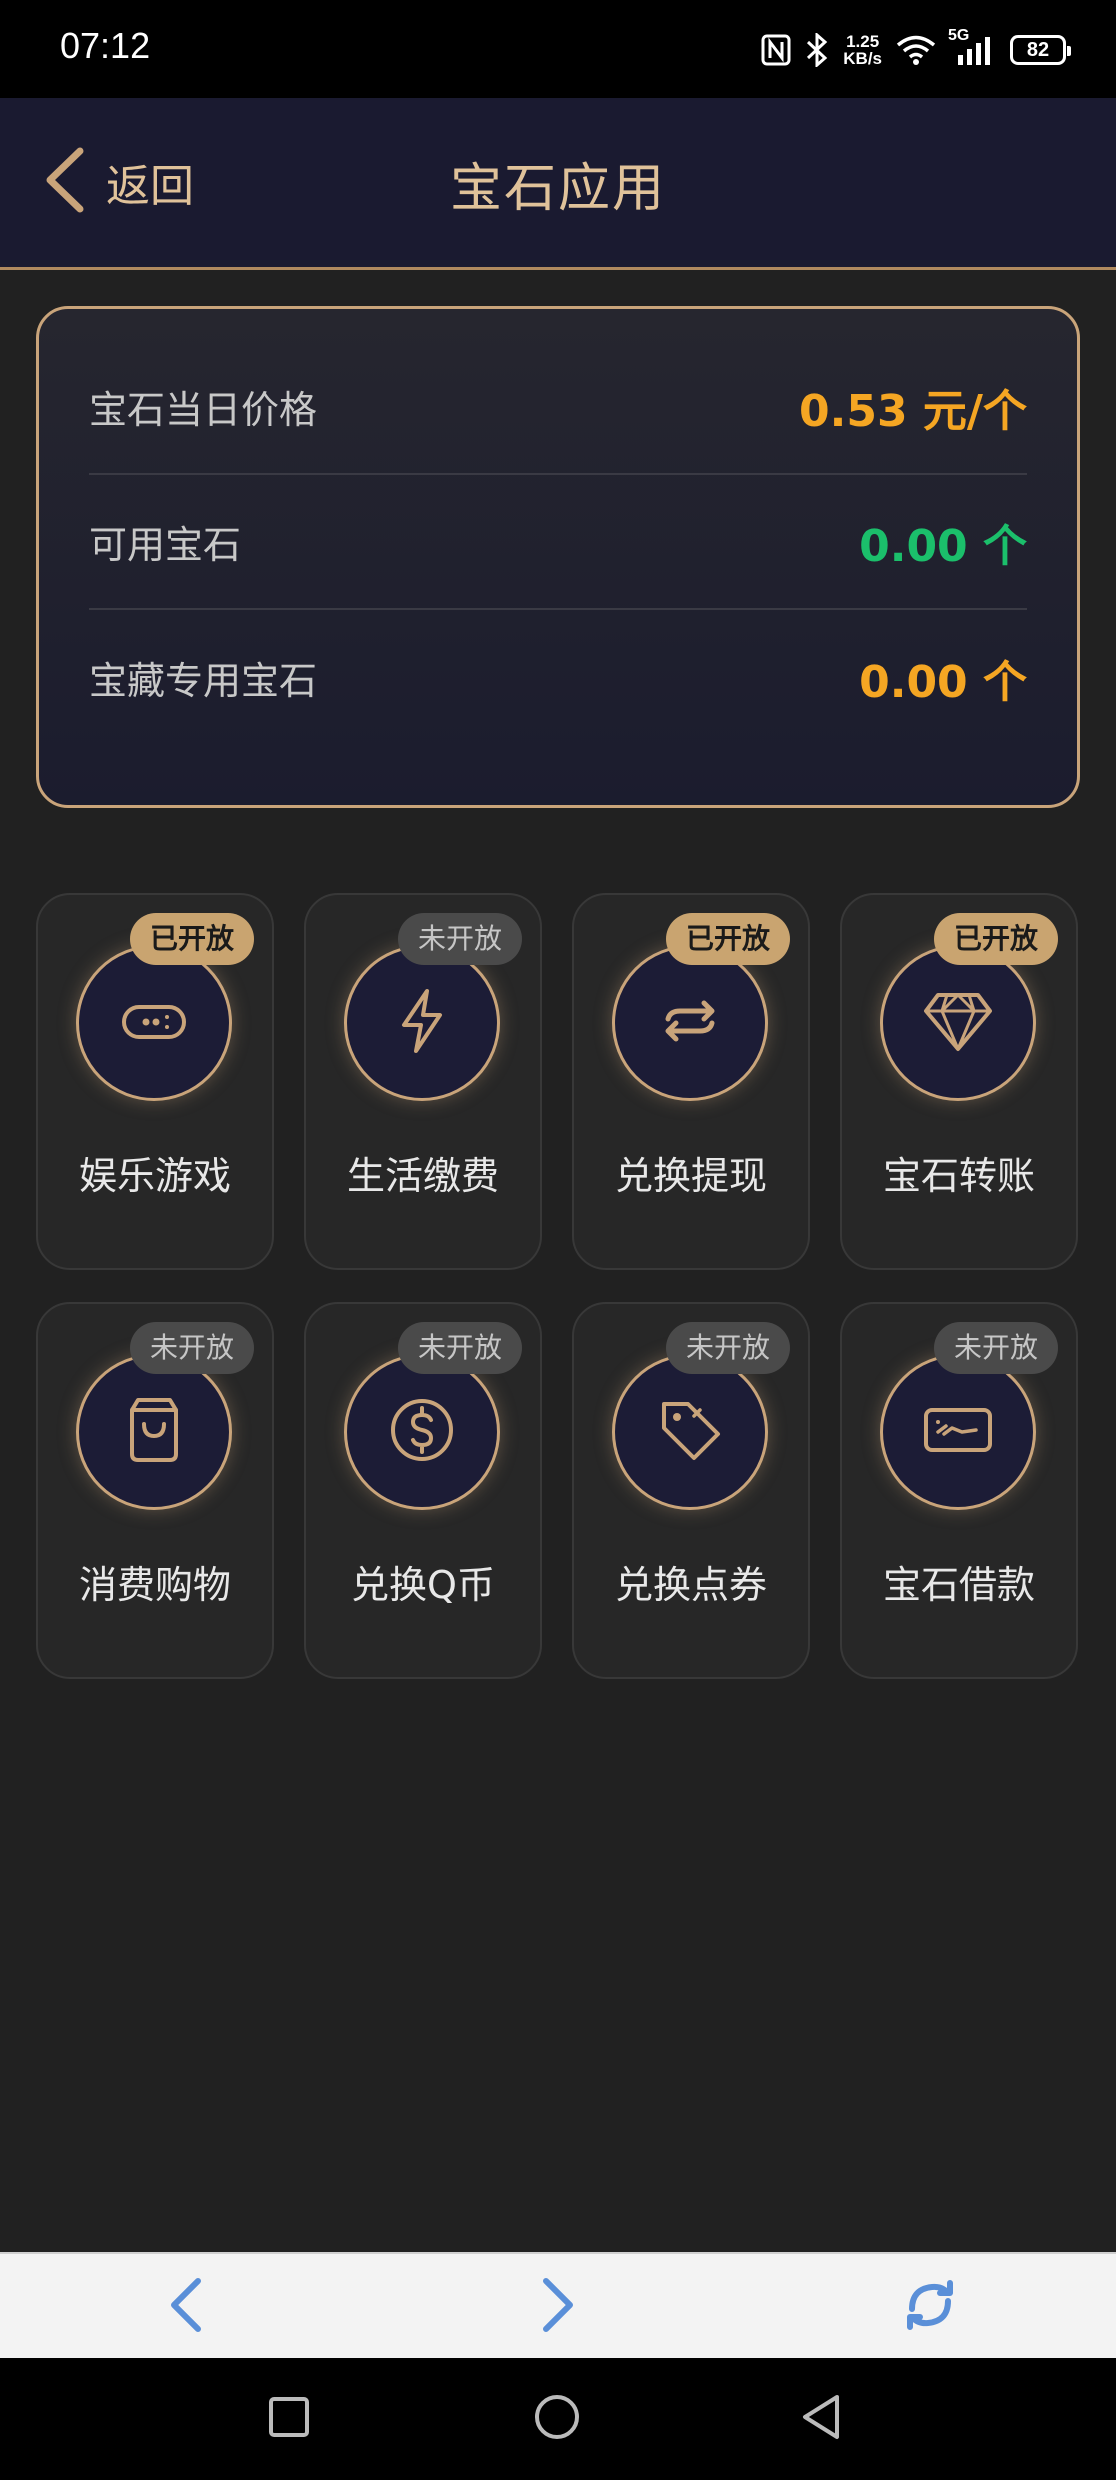  Describe the element at coordinates (817, 50) in the screenshot. I see `bluetooth-icon` at that location.